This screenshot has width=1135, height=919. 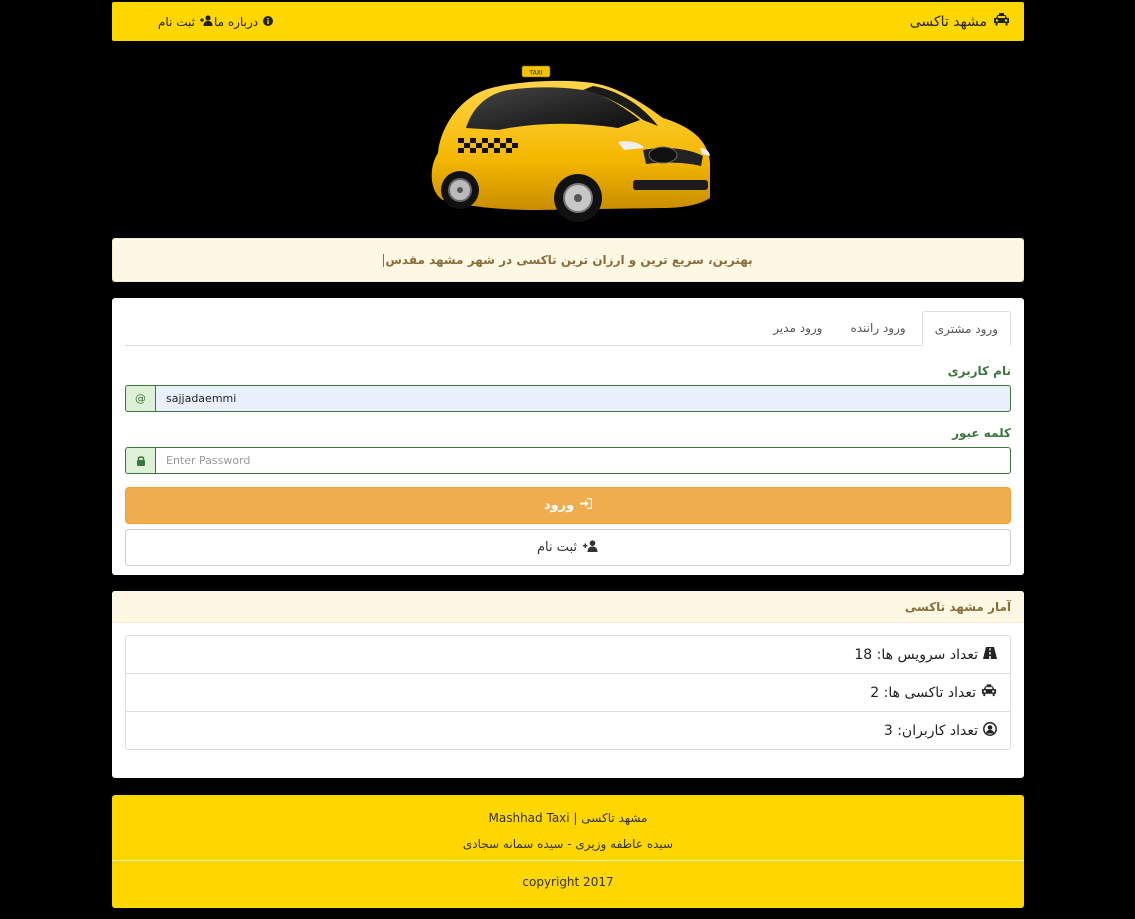 I want to click on register-button-label: ثبت نام, so click(x=557, y=547).